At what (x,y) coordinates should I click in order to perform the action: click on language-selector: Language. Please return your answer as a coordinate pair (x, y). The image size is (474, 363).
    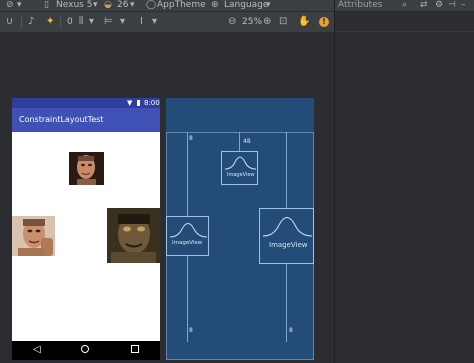
    Looking at the image, I should click on (246, 5).